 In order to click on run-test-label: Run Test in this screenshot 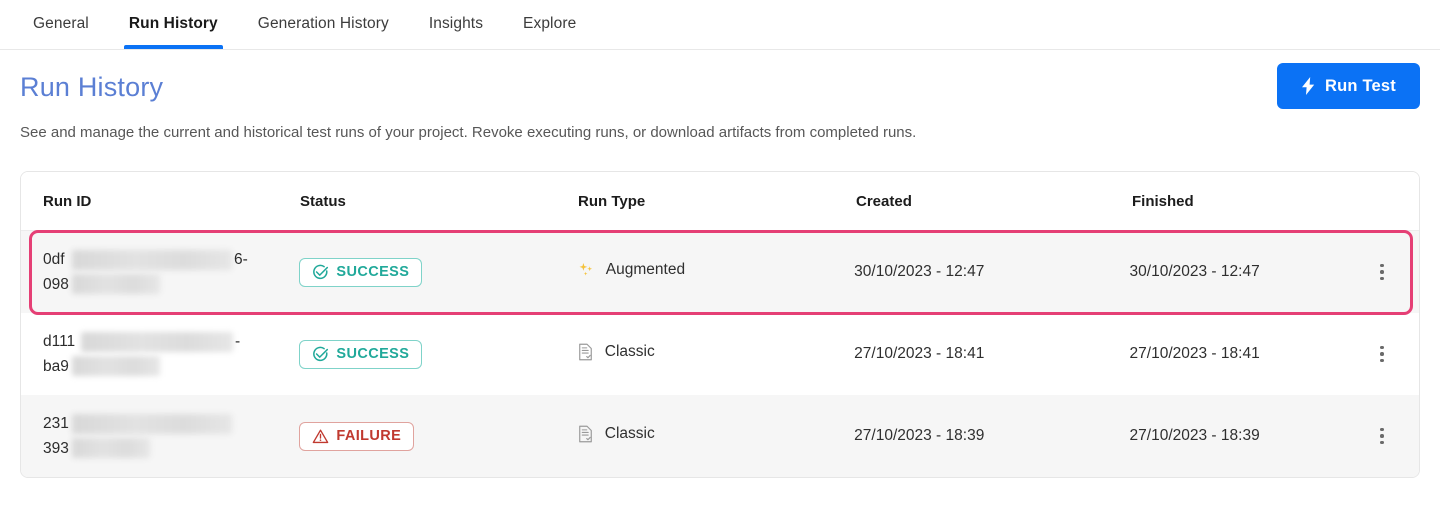, I will do `click(1360, 85)`.